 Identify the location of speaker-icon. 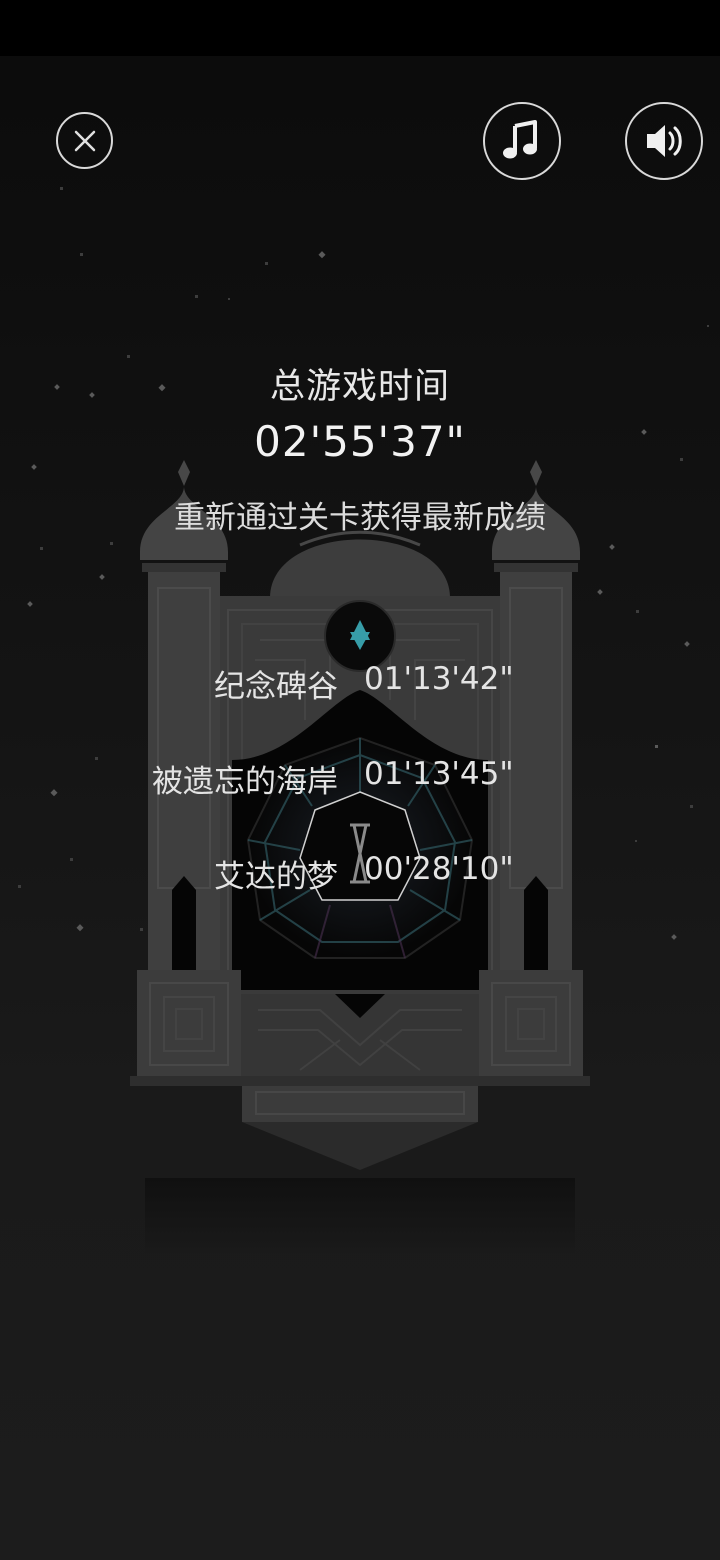
(664, 141).